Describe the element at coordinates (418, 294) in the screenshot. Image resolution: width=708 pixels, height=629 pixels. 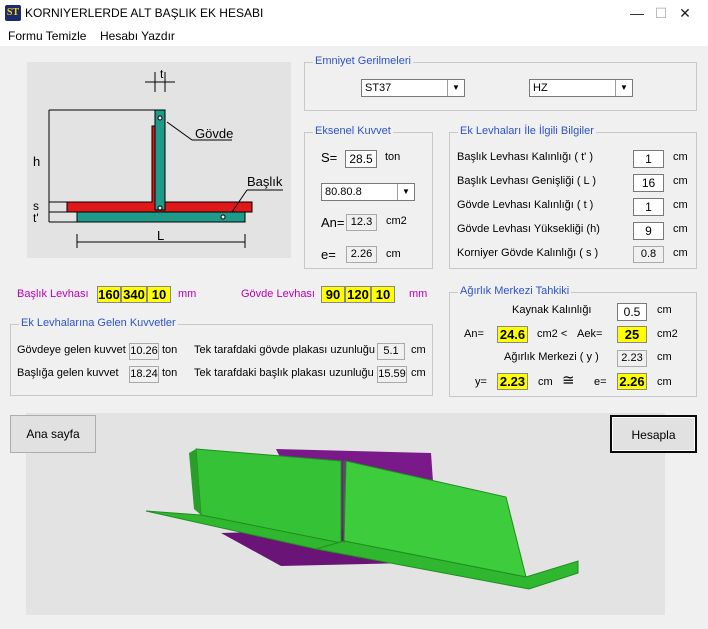
I see `govde-levhasi-unit: mm` at that location.